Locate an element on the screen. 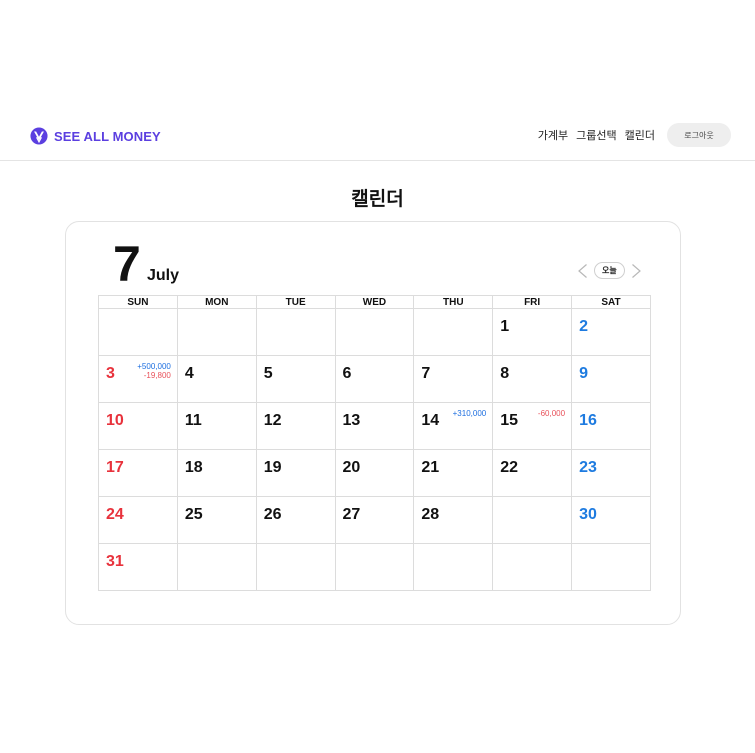 The width and height of the screenshot is (755, 753). calendar-day-cell: 18 is located at coordinates (216, 473).